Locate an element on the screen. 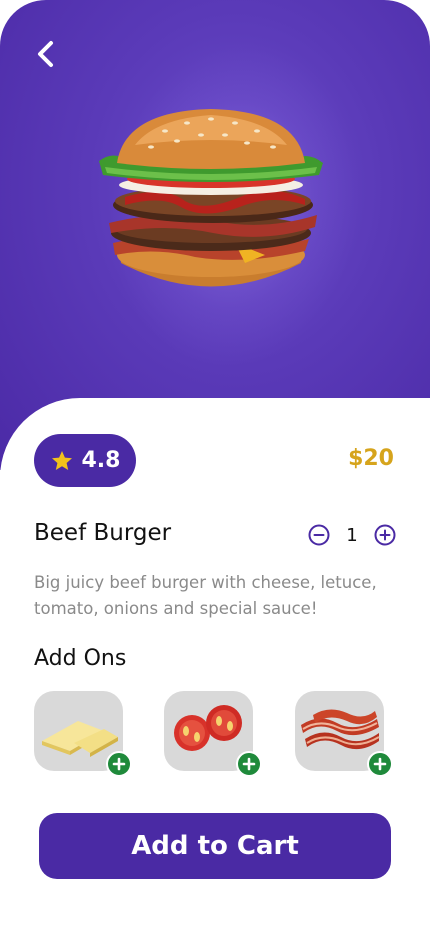  addon-card-bacon is located at coordinates (344, 734).